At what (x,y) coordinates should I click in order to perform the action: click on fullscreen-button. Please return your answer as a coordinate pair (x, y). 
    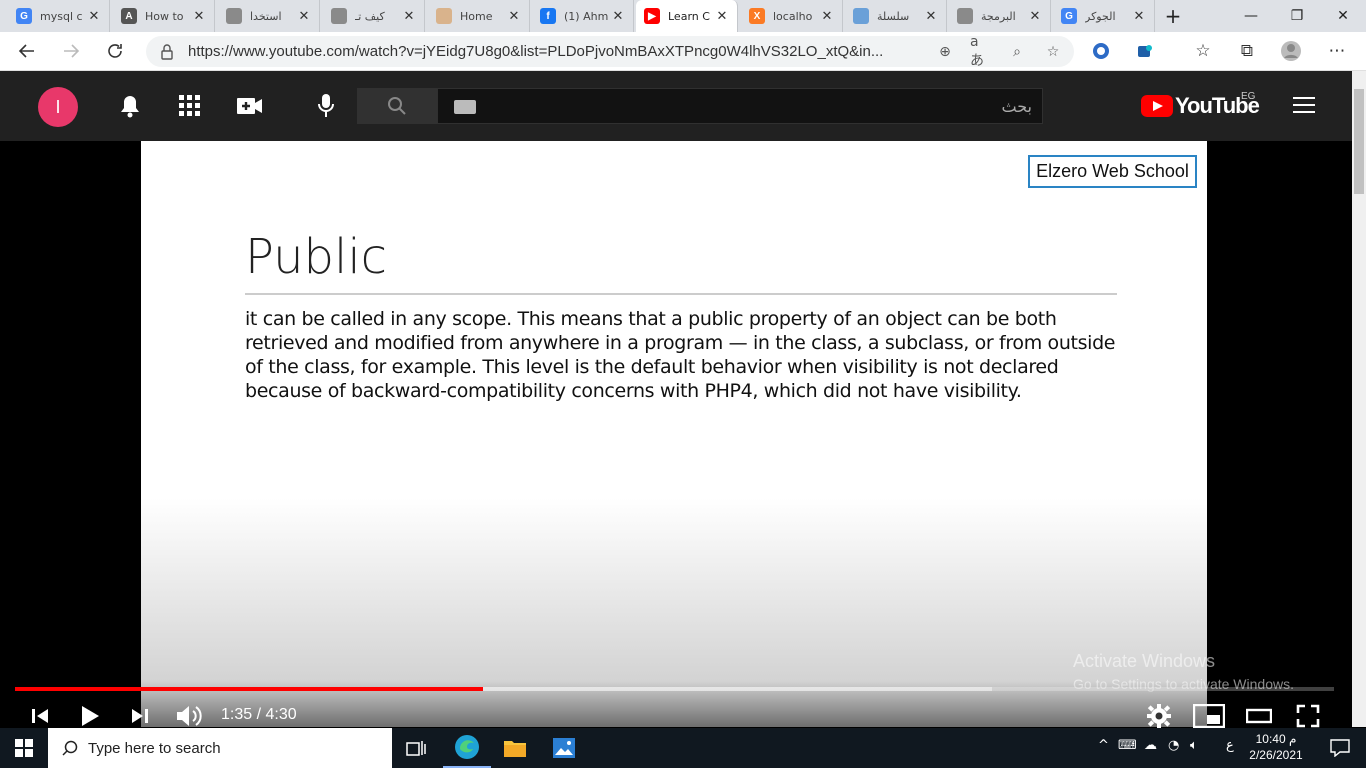
    Looking at the image, I should click on (1308, 716).